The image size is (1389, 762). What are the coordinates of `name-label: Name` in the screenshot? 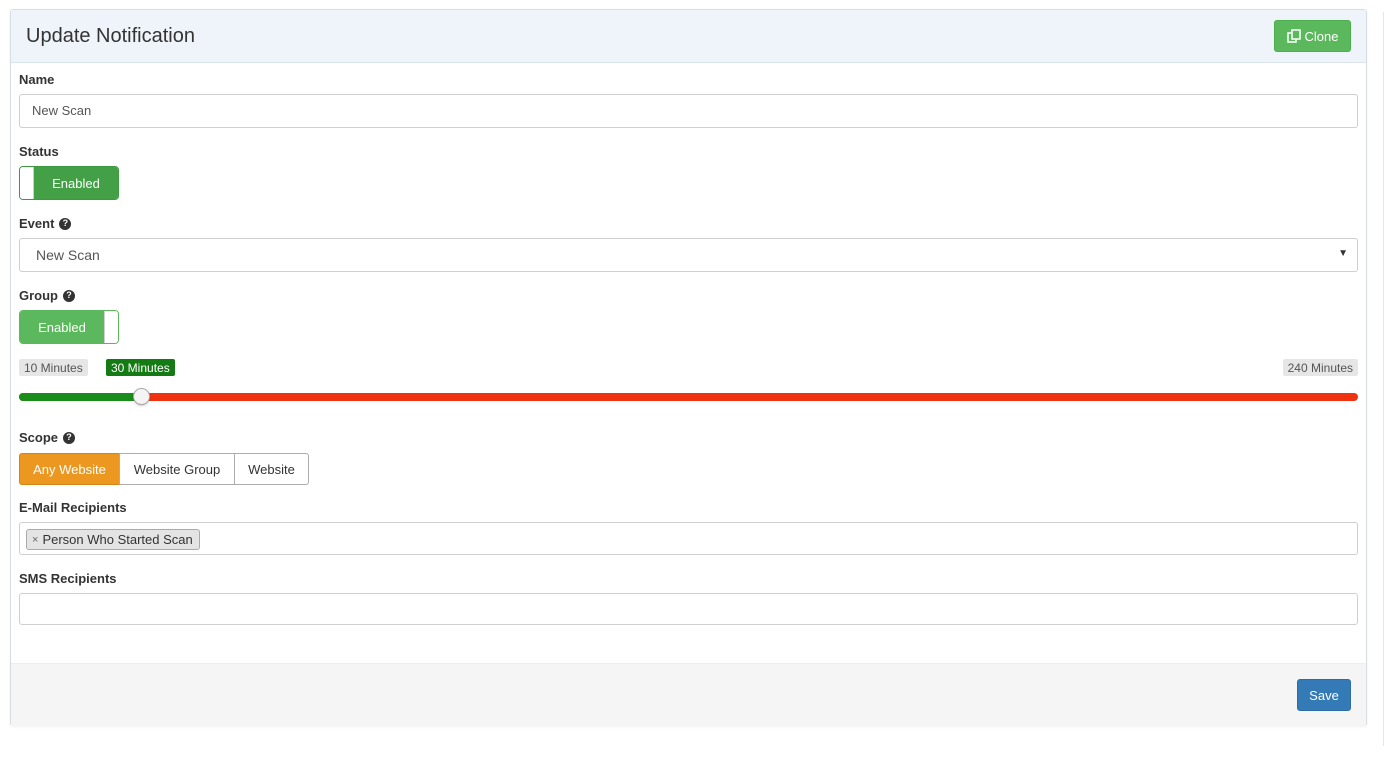 It's located at (37, 79).